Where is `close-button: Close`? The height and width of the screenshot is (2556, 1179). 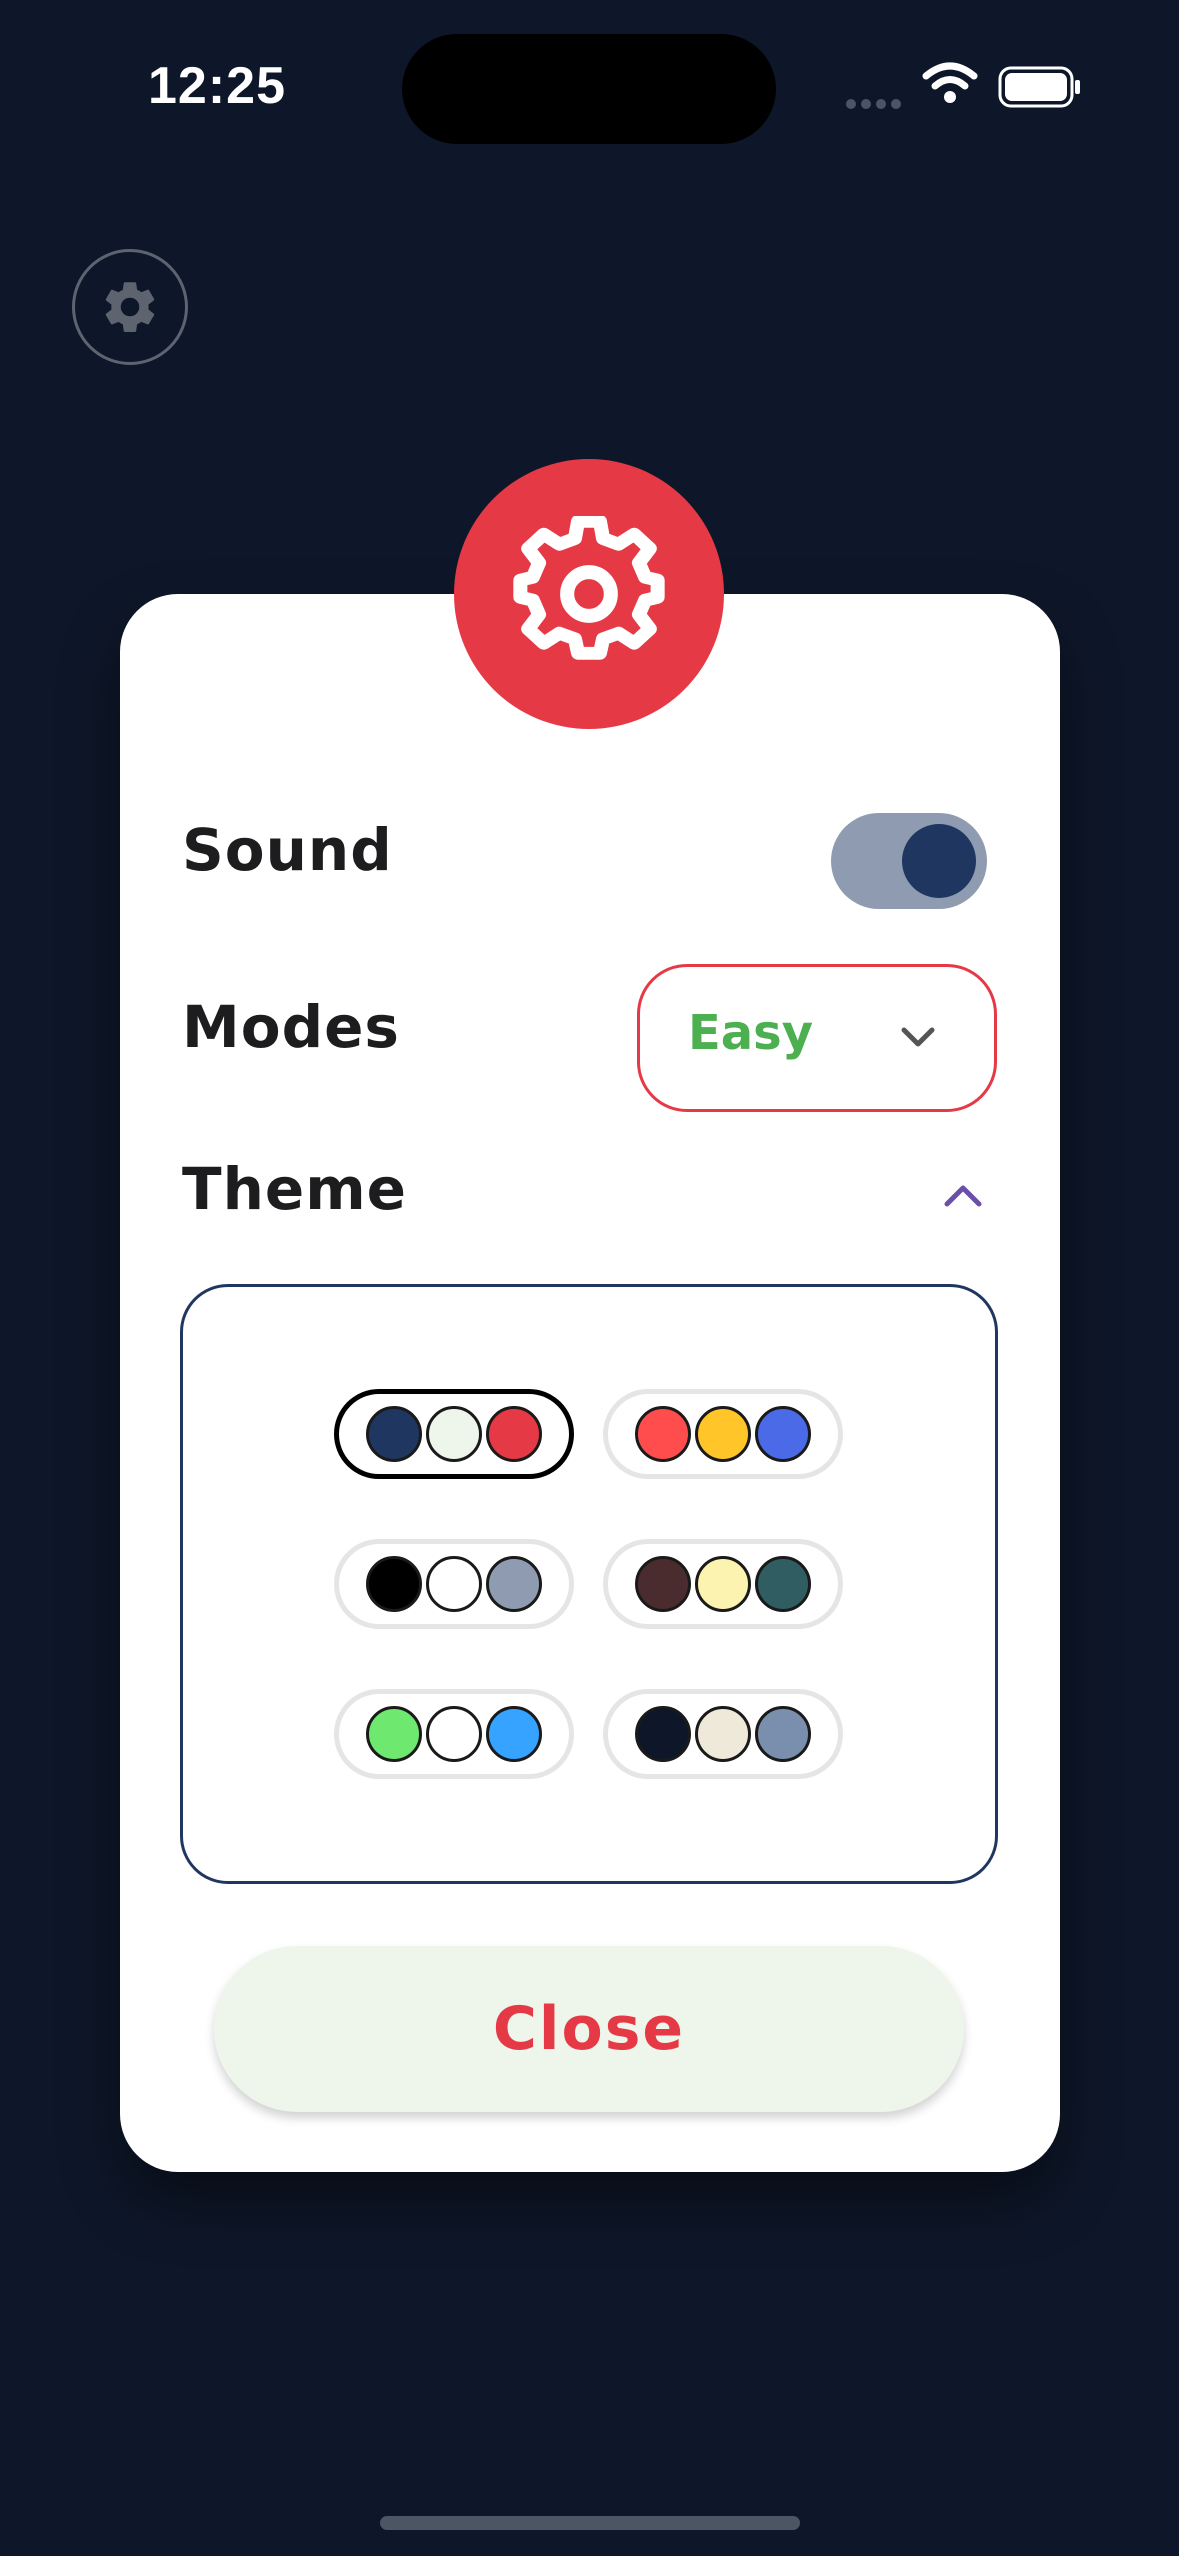
close-button: Close is located at coordinates (589, 2029).